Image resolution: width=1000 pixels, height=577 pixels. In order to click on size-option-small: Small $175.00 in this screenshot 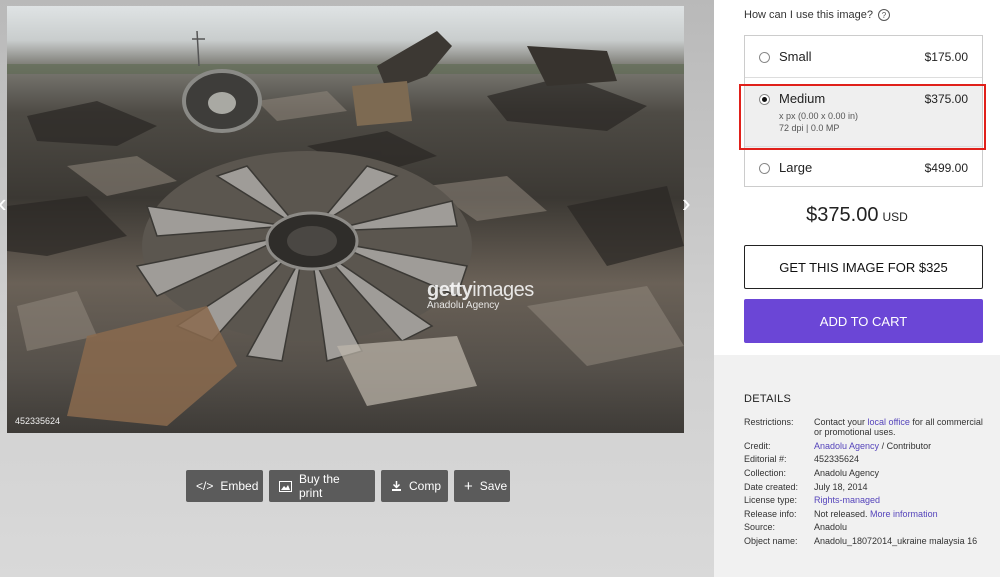, I will do `click(863, 57)`.